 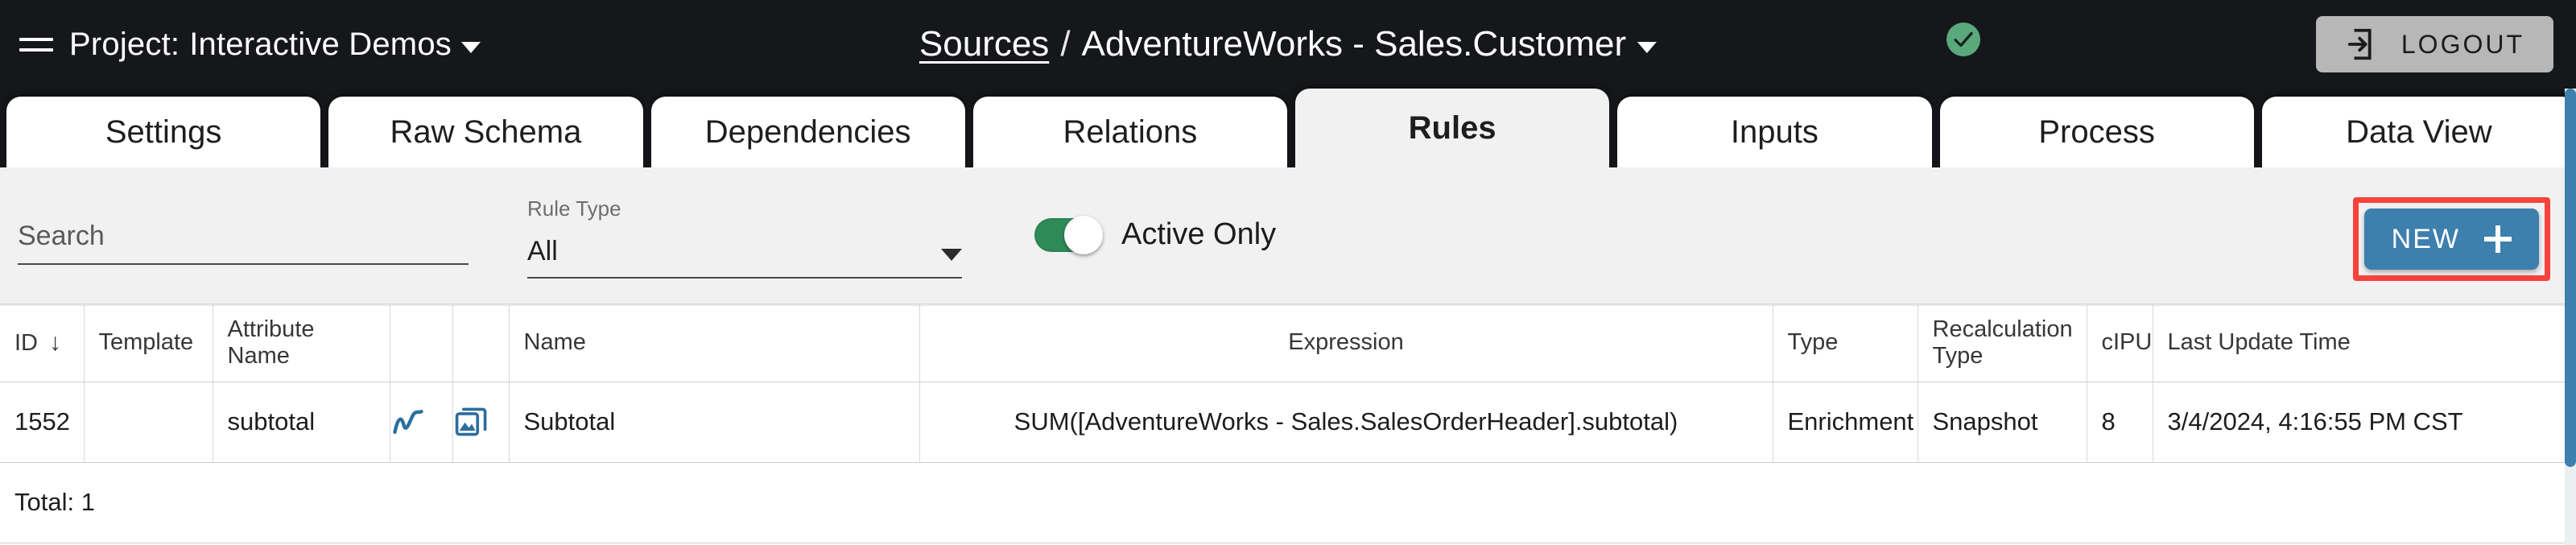 I want to click on tab-rules: Rules, so click(x=1452, y=128).